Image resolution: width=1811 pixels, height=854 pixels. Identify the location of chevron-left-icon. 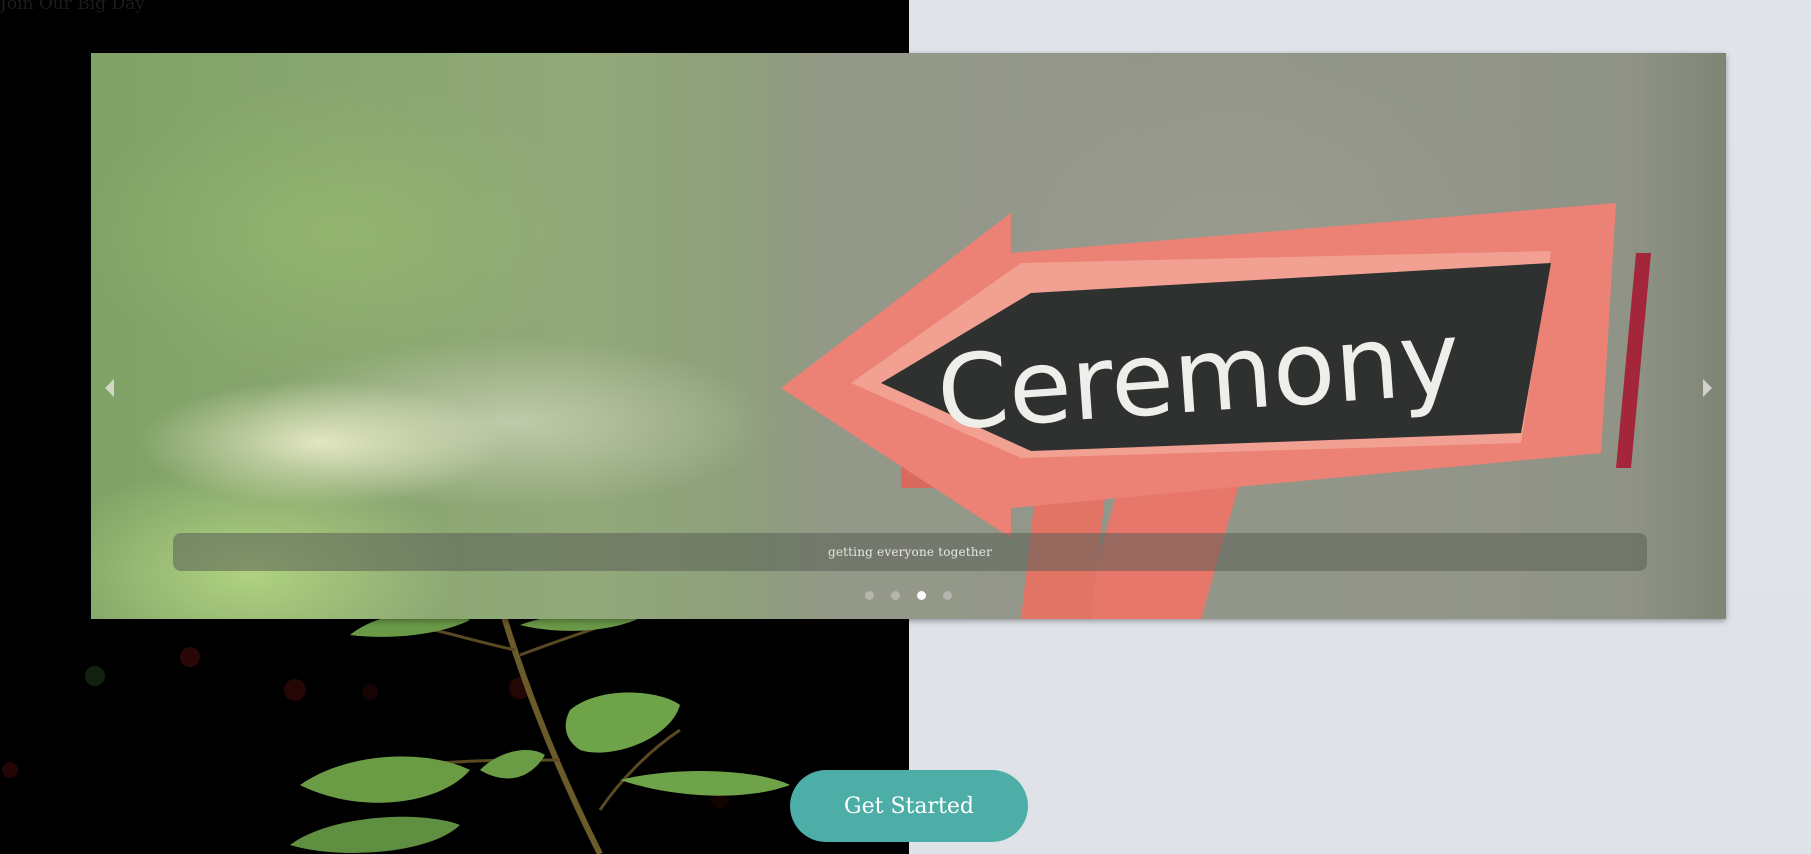
(109, 388).